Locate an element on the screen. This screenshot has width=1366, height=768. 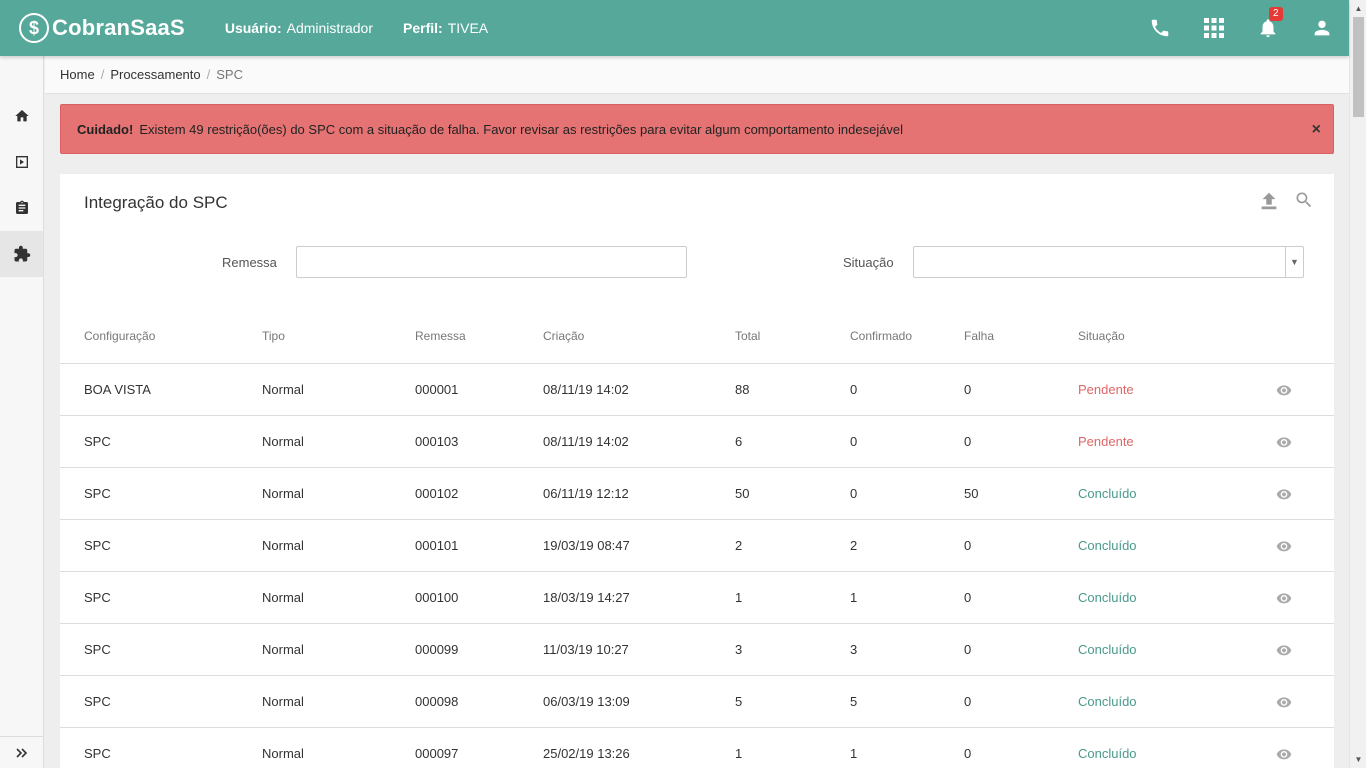
cell-confirmado: 1 is located at coordinates (854, 597).